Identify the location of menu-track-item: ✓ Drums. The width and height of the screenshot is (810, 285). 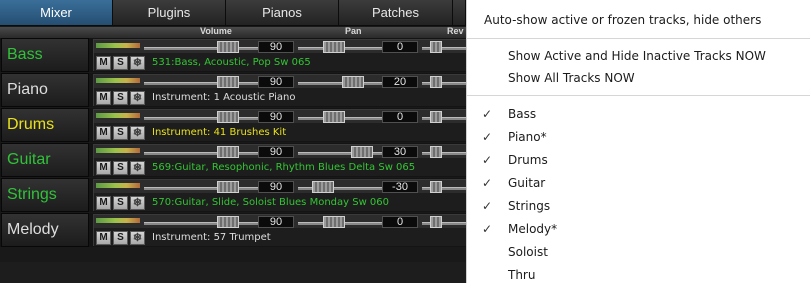
(638, 160).